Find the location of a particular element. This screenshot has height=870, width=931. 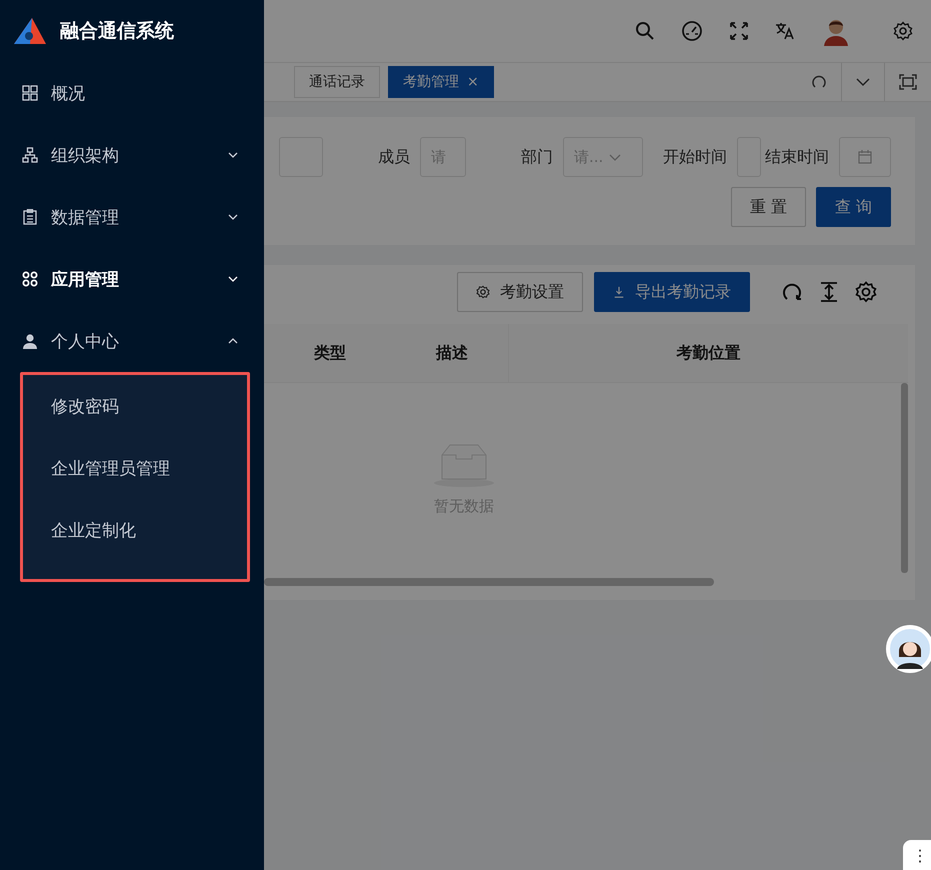

menu-item: 概况 is located at coordinates (132, 93).